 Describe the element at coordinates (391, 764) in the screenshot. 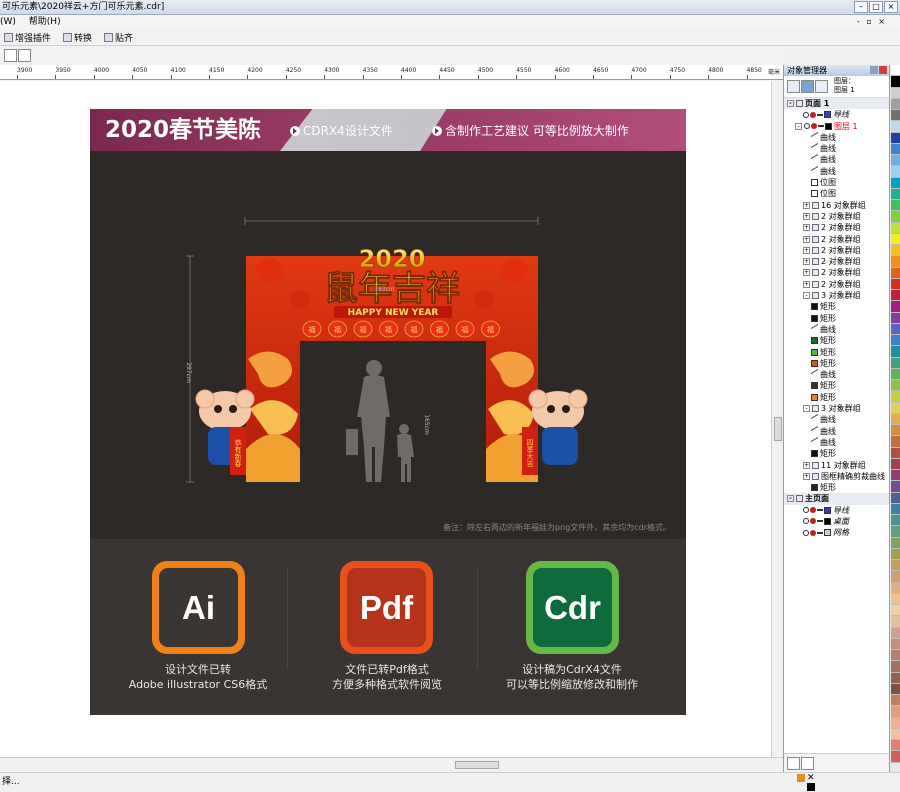

I see `horizontal-scrollbar` at that location.